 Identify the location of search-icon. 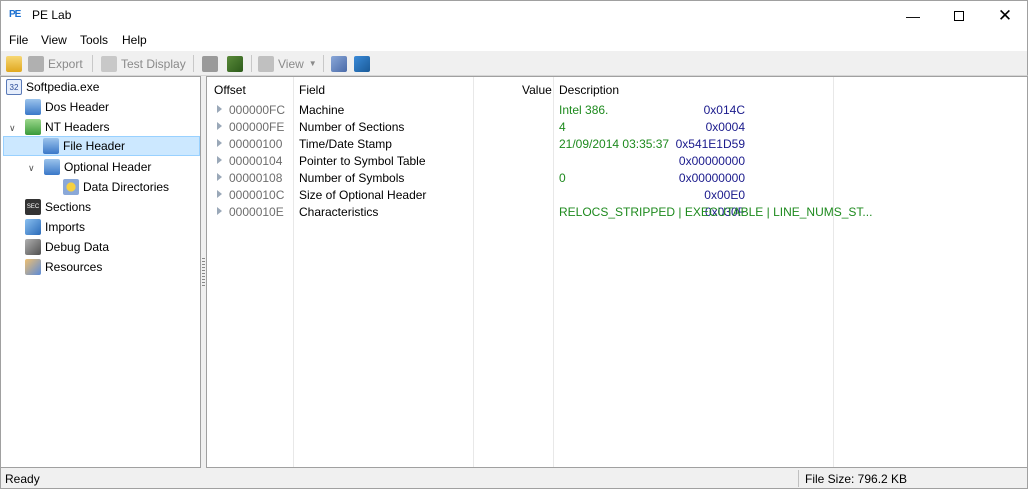
(339, 63).